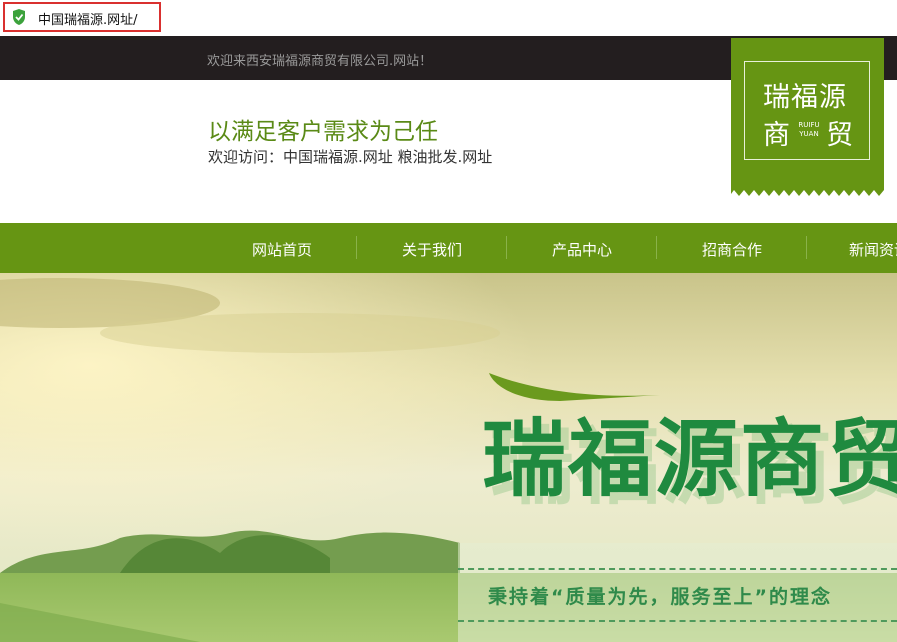 The image size is (897, 642). Describe the element at coordinates (805, 97) in the screenshot. I see `logo-line1: 瑞福源` at that location.